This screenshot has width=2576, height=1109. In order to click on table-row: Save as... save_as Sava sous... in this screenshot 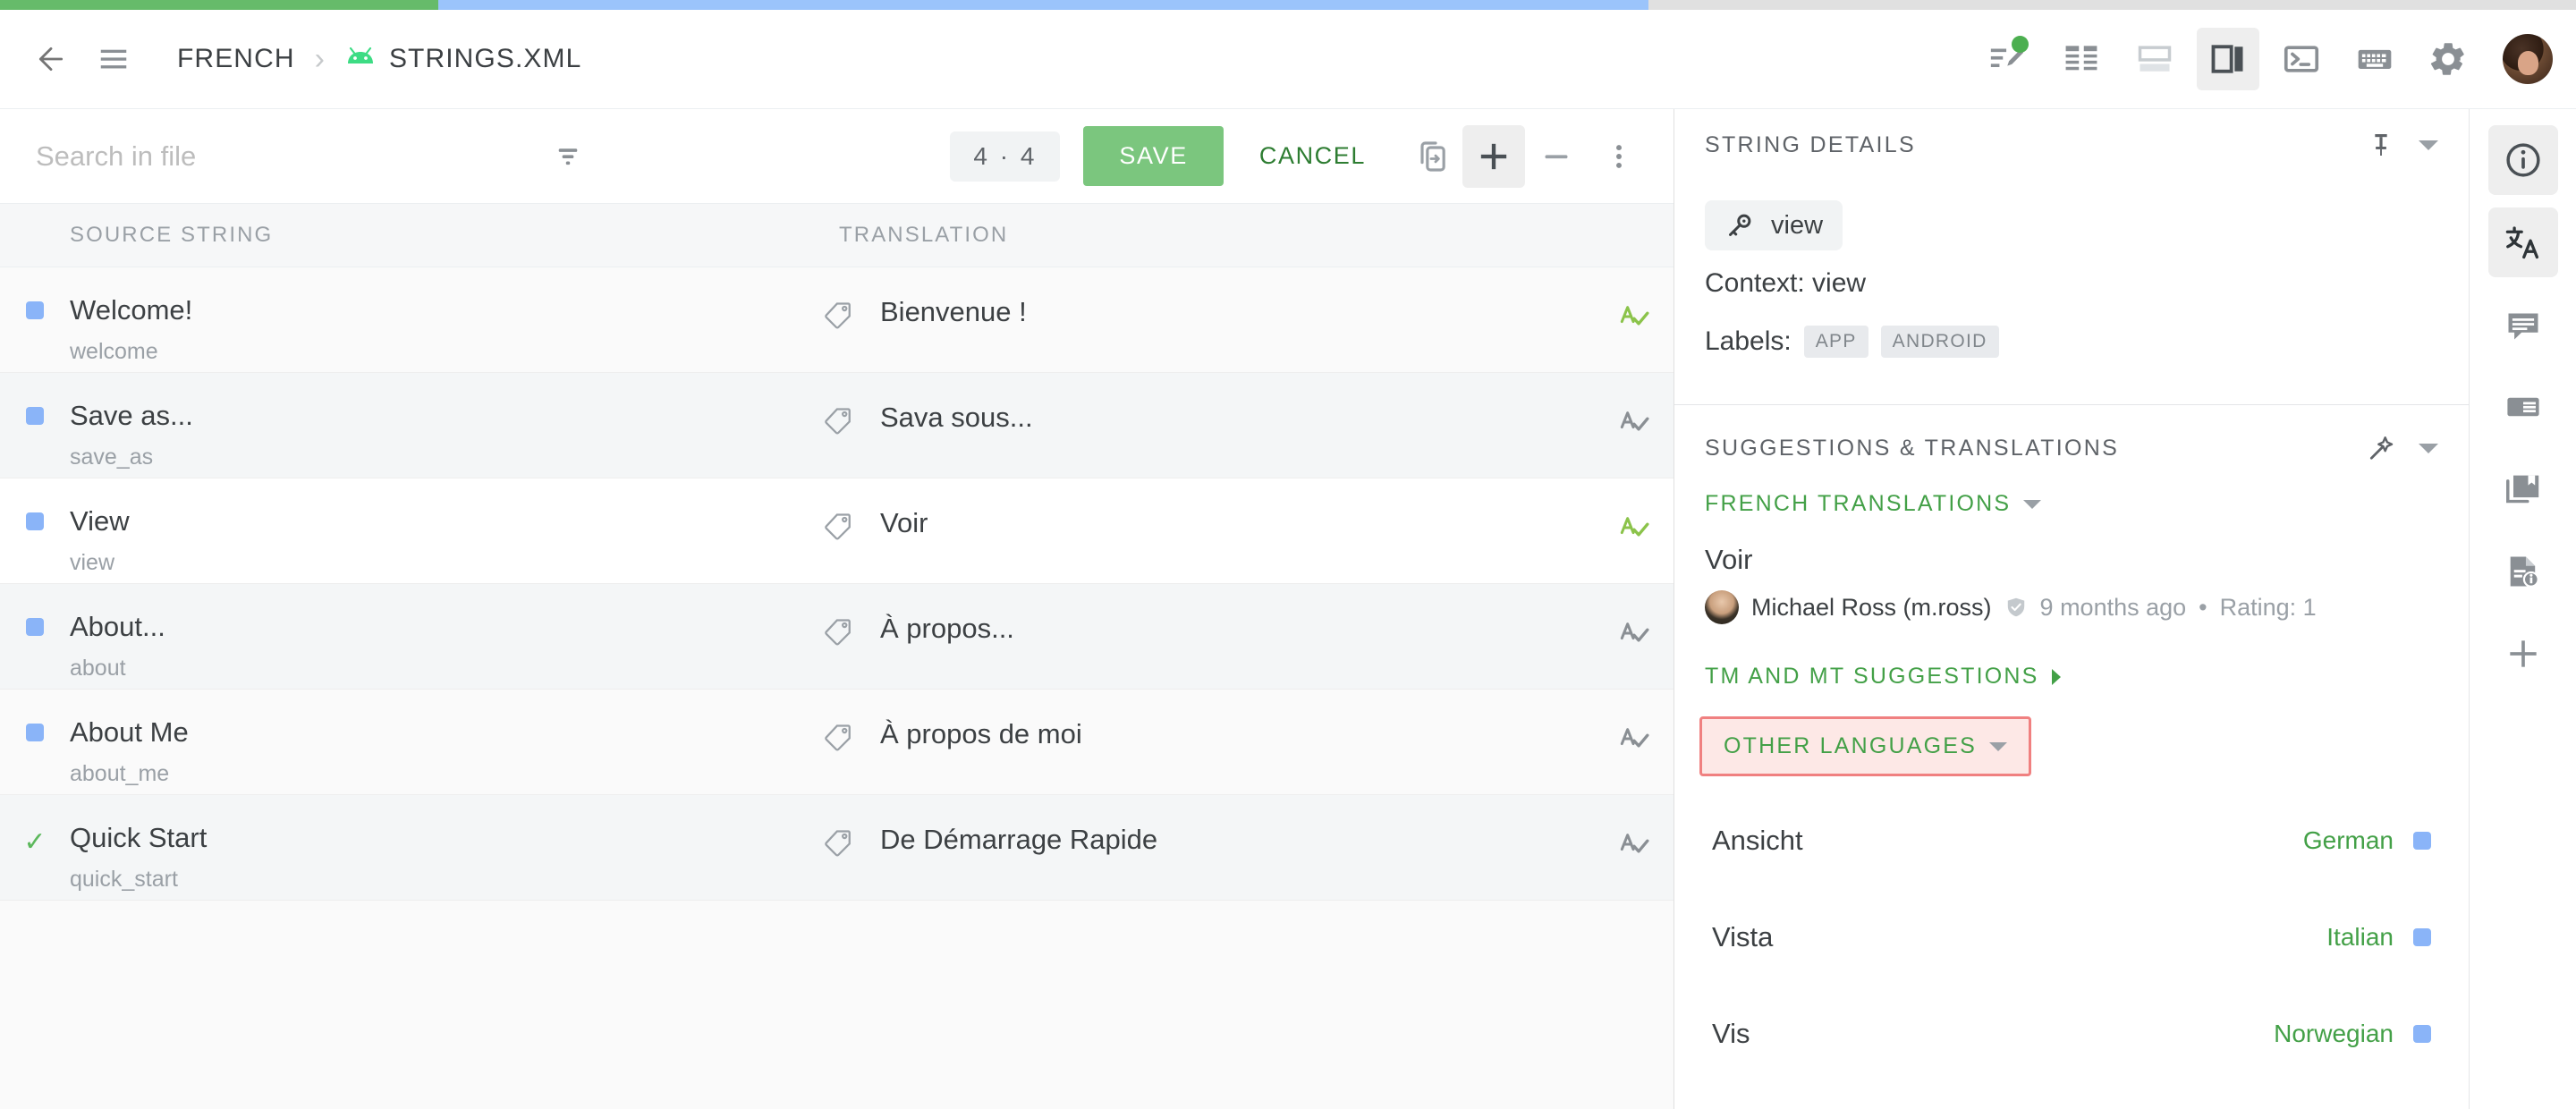, I will do `click(837, 425)`.